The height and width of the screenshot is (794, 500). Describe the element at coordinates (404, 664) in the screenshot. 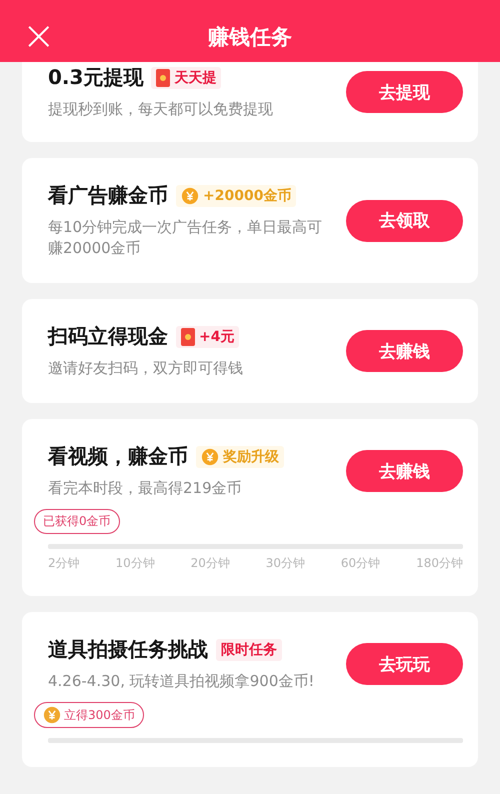

I see `task-button: 去玩玩` at that location.